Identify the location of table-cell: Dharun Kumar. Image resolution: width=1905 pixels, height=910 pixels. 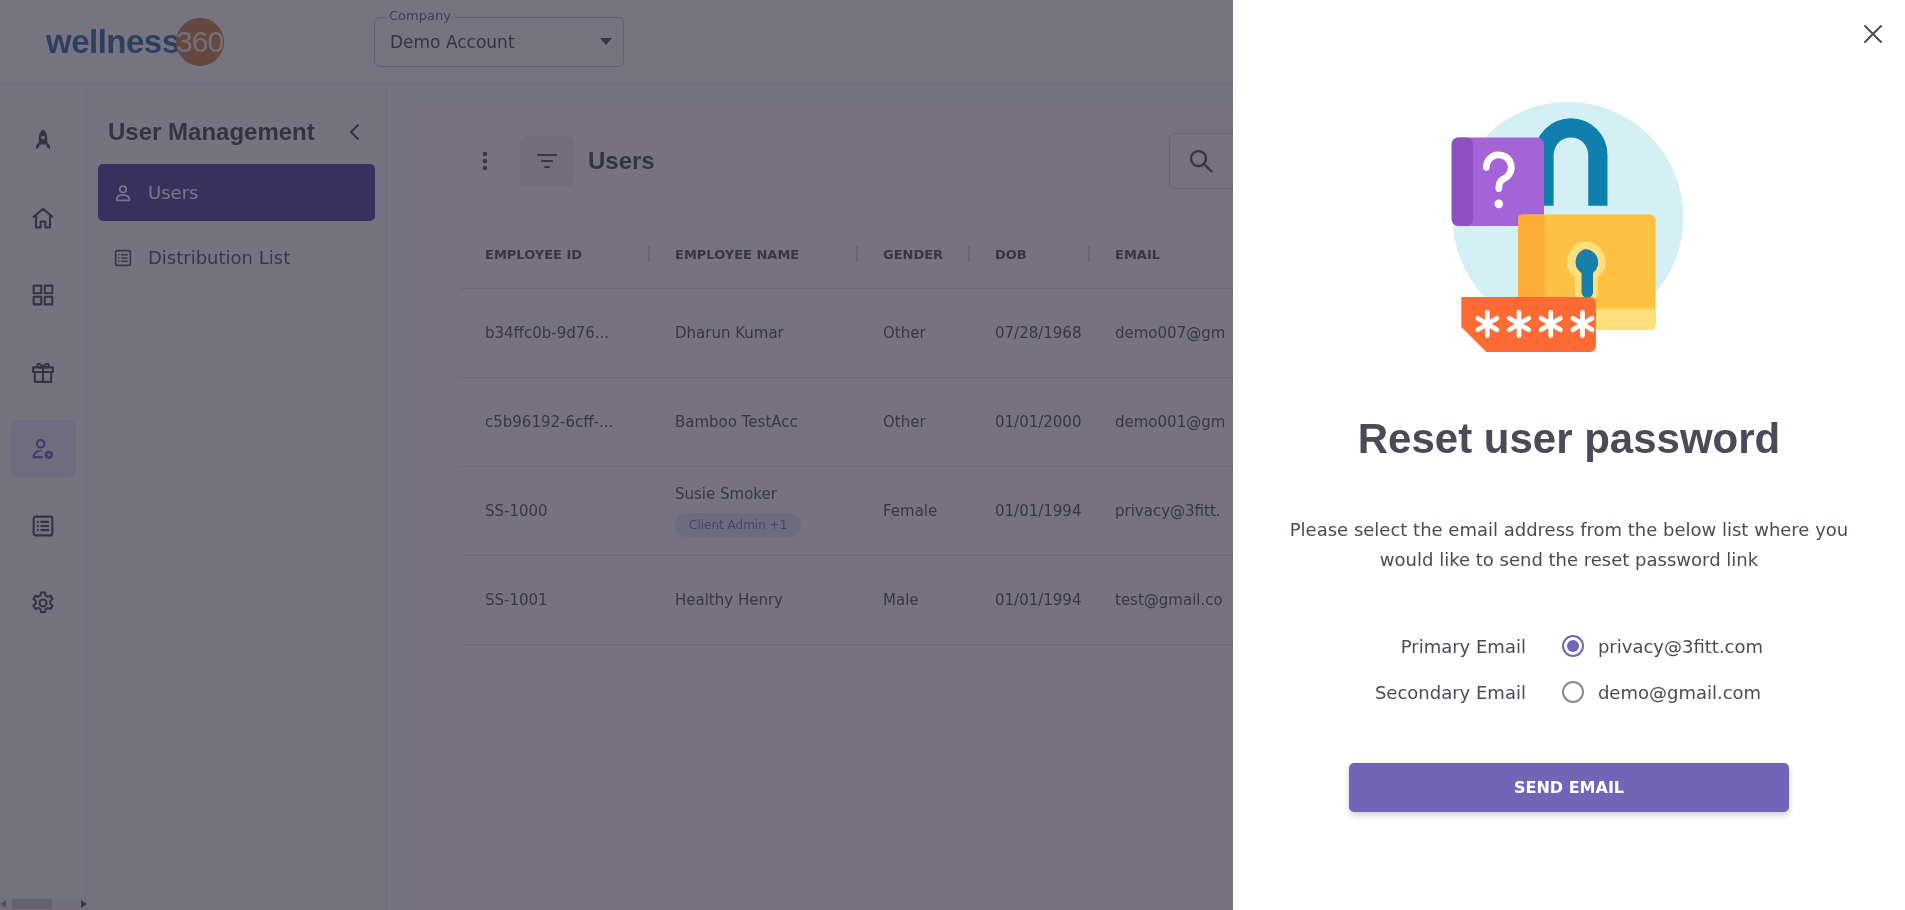
(754, 333).